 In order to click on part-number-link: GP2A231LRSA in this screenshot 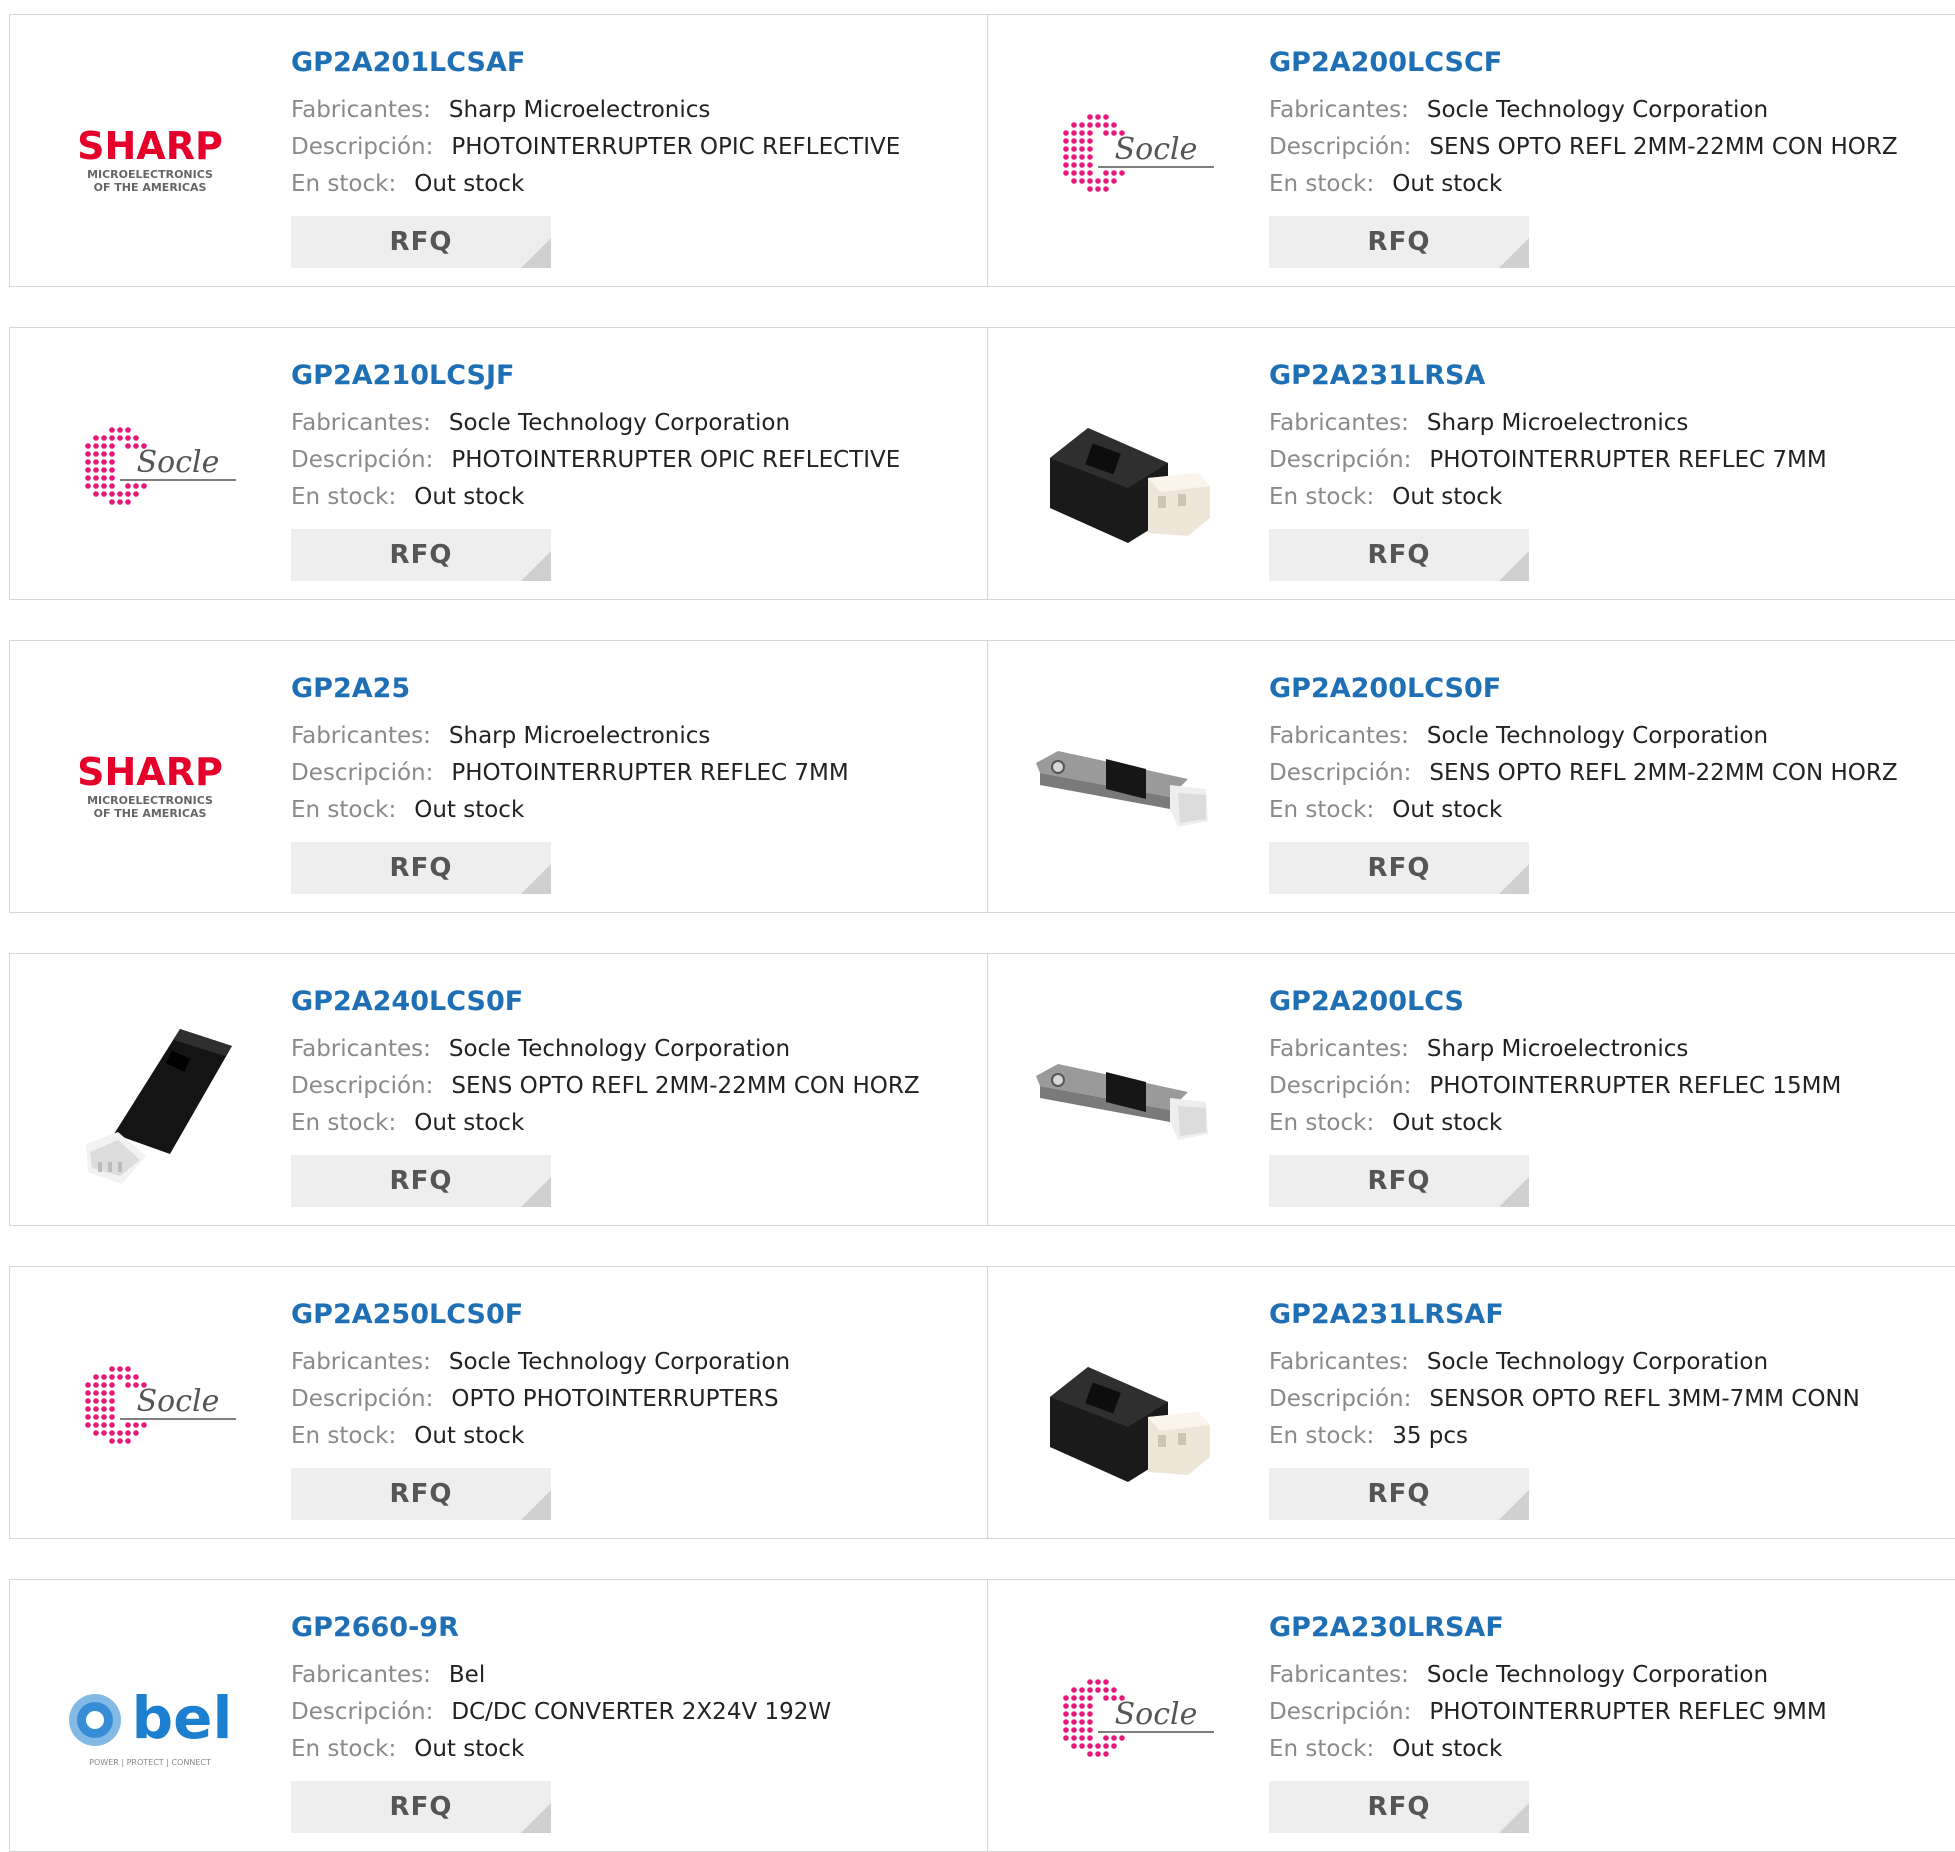, I will do `click(1609, 376)`.